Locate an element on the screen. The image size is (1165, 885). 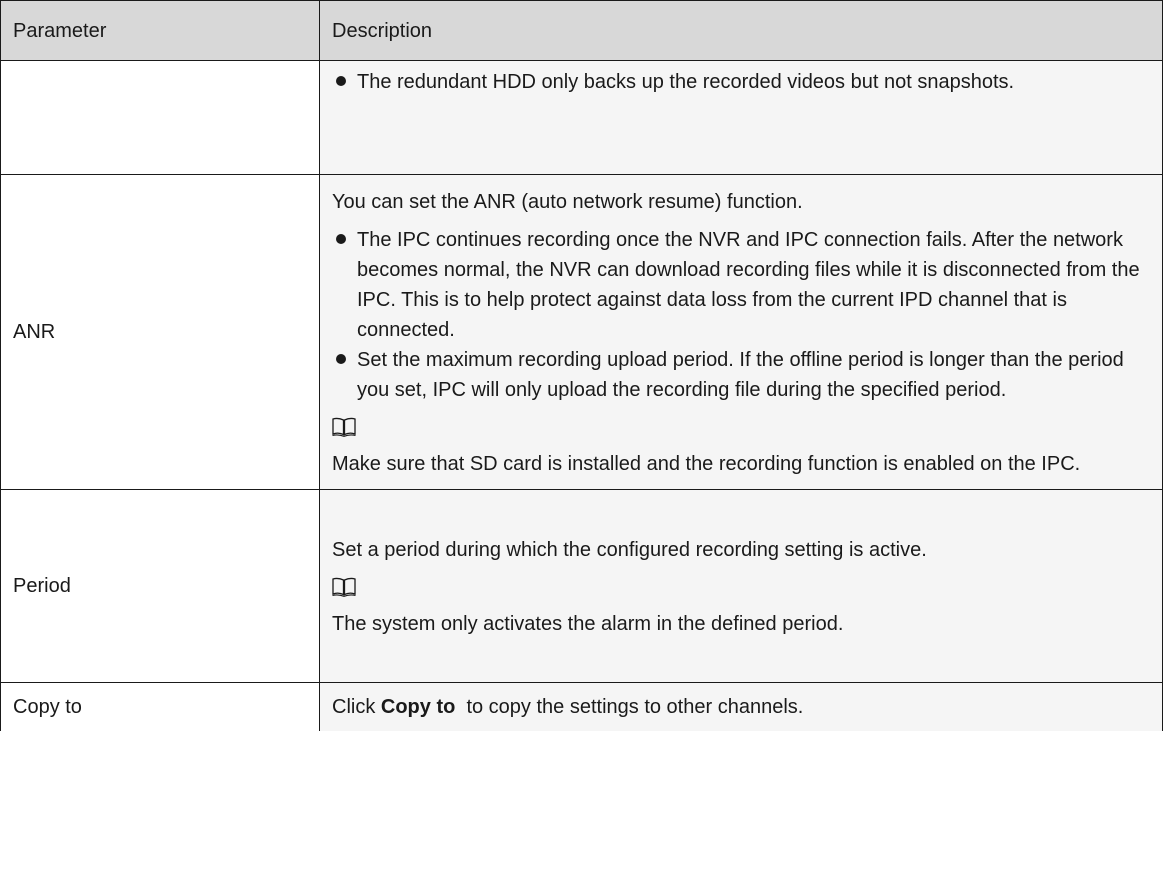
param-cell-copy: Copy to is located at coordinates (160, 706).